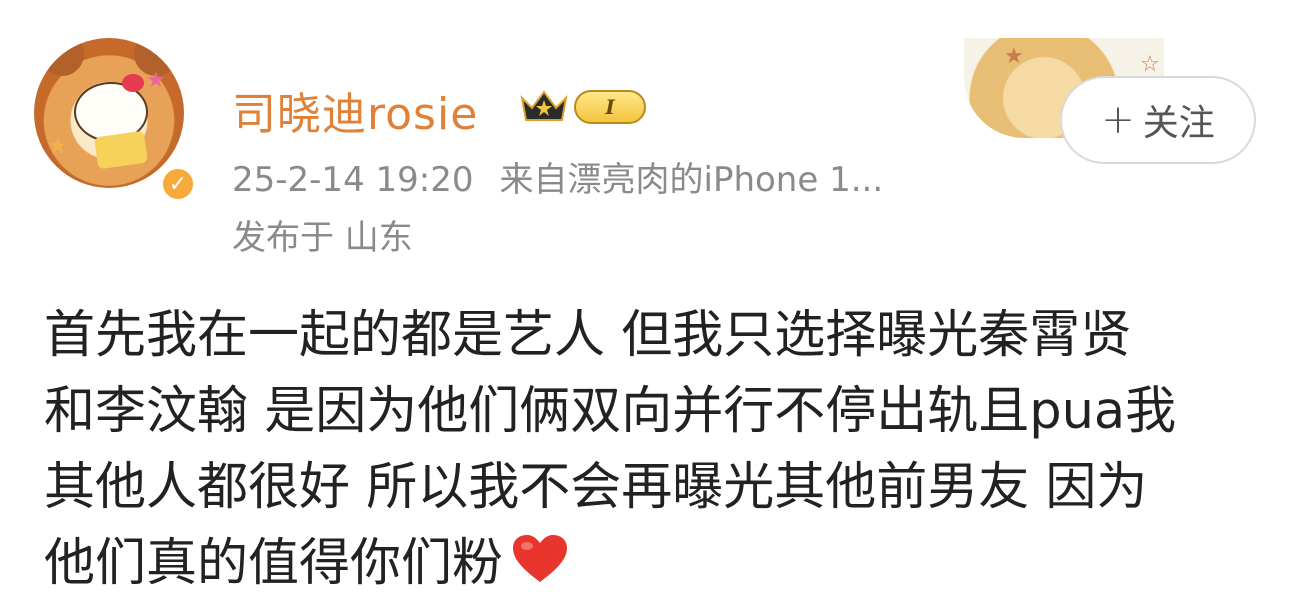 The height and width of the screenshot is (602, 1312). Describe the element at coordinates (1118, 120) in the screenshot. I see `plus-icon: +` at that location.